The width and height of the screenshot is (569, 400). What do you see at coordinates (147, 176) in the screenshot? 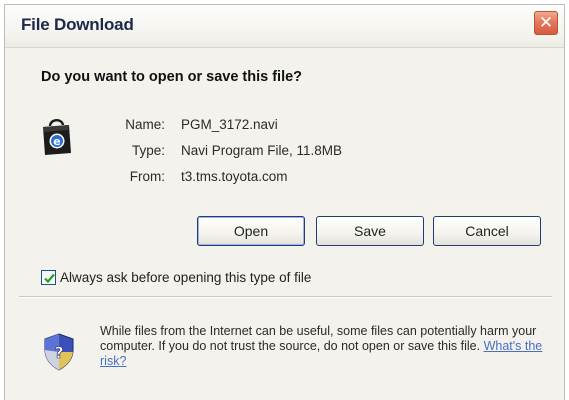
I see `from-label: From:` at bounding box center [147, 176].